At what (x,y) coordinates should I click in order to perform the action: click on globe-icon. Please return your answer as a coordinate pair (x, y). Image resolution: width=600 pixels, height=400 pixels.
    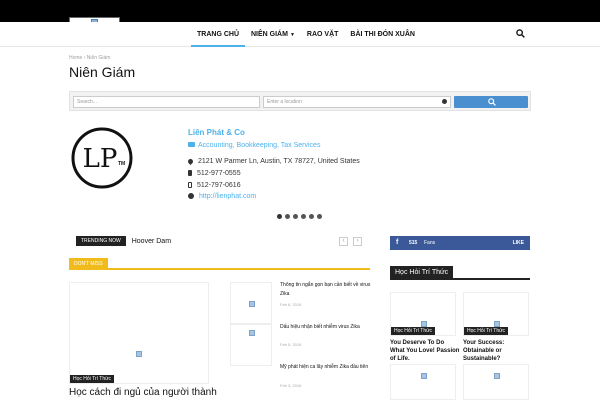
    Looking at the image, I should click on (191, 196).